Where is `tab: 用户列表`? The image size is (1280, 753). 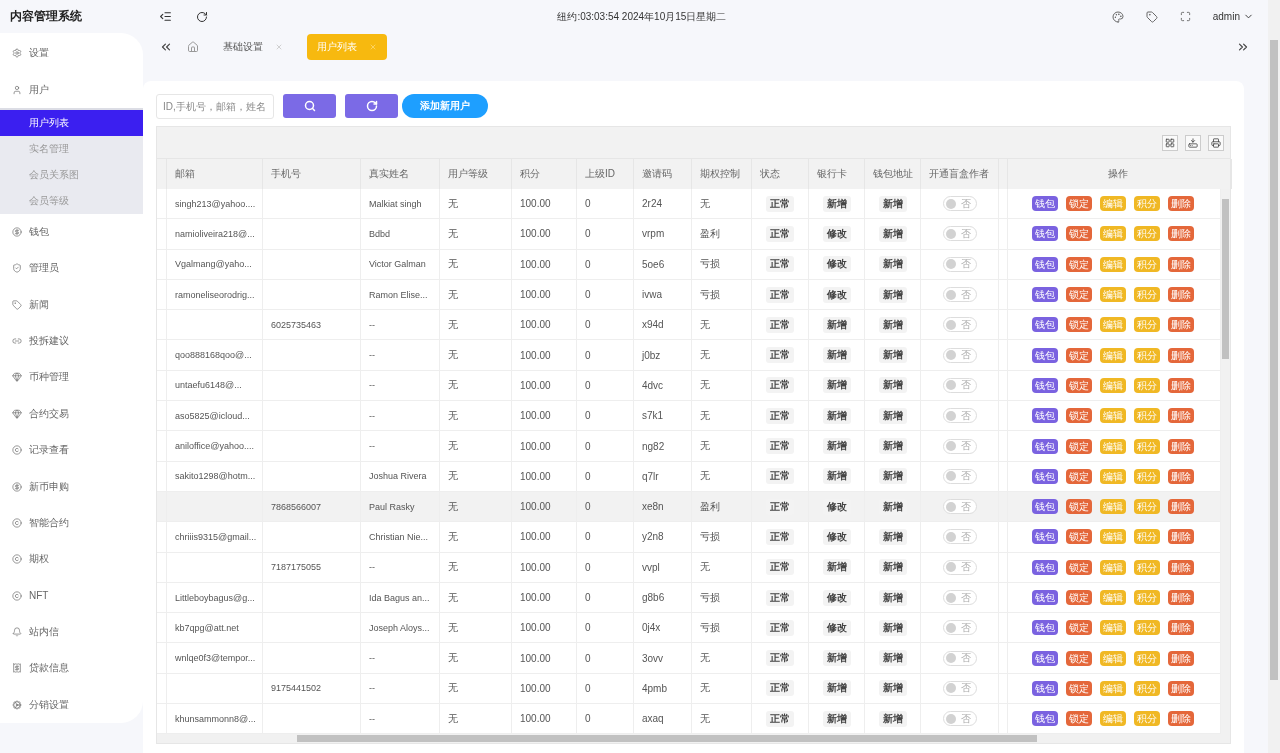
tab: 用户列表 is located at coordinates (347, 47).